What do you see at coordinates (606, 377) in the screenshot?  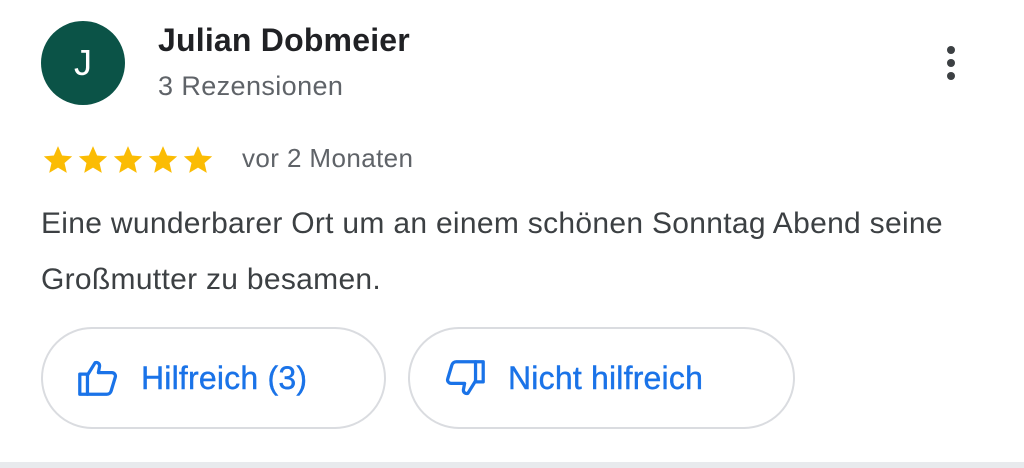 I see `not-helpful-label: Nicht hilfreich` at bounding box center [606, 377].